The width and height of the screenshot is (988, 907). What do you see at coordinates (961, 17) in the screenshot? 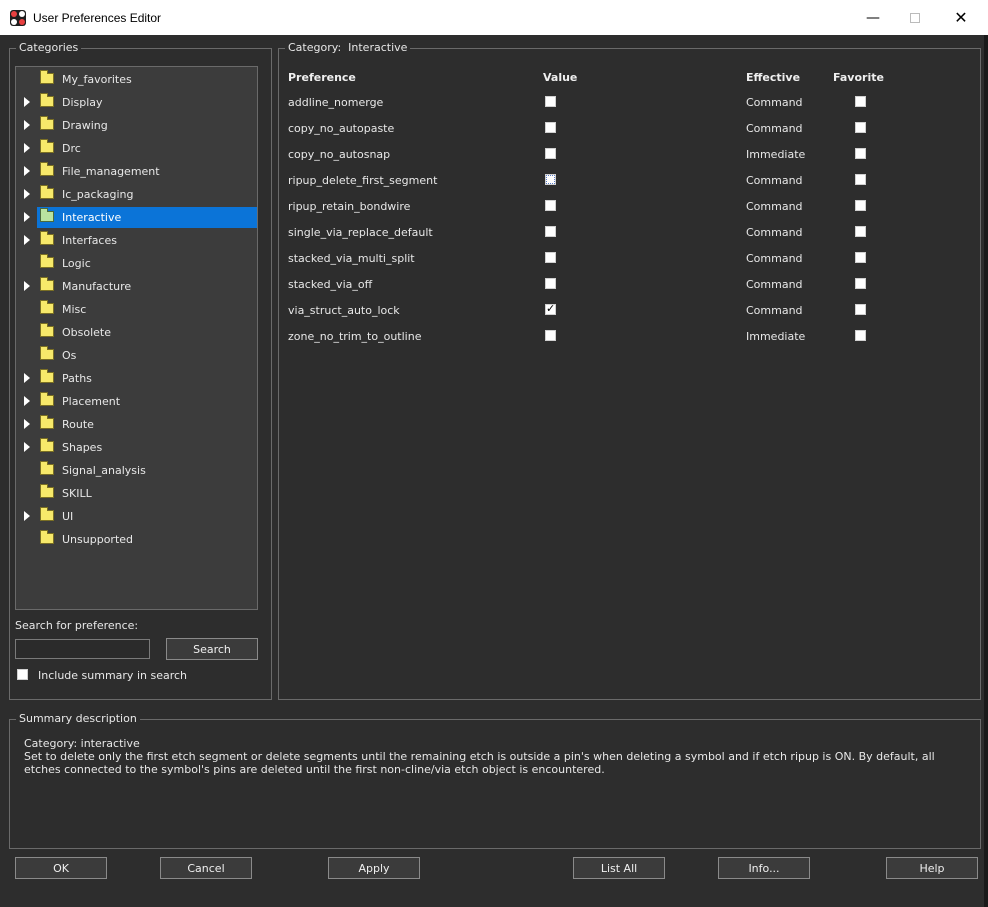
I see `close-icon: ✕` at bounding box center [961, 17].